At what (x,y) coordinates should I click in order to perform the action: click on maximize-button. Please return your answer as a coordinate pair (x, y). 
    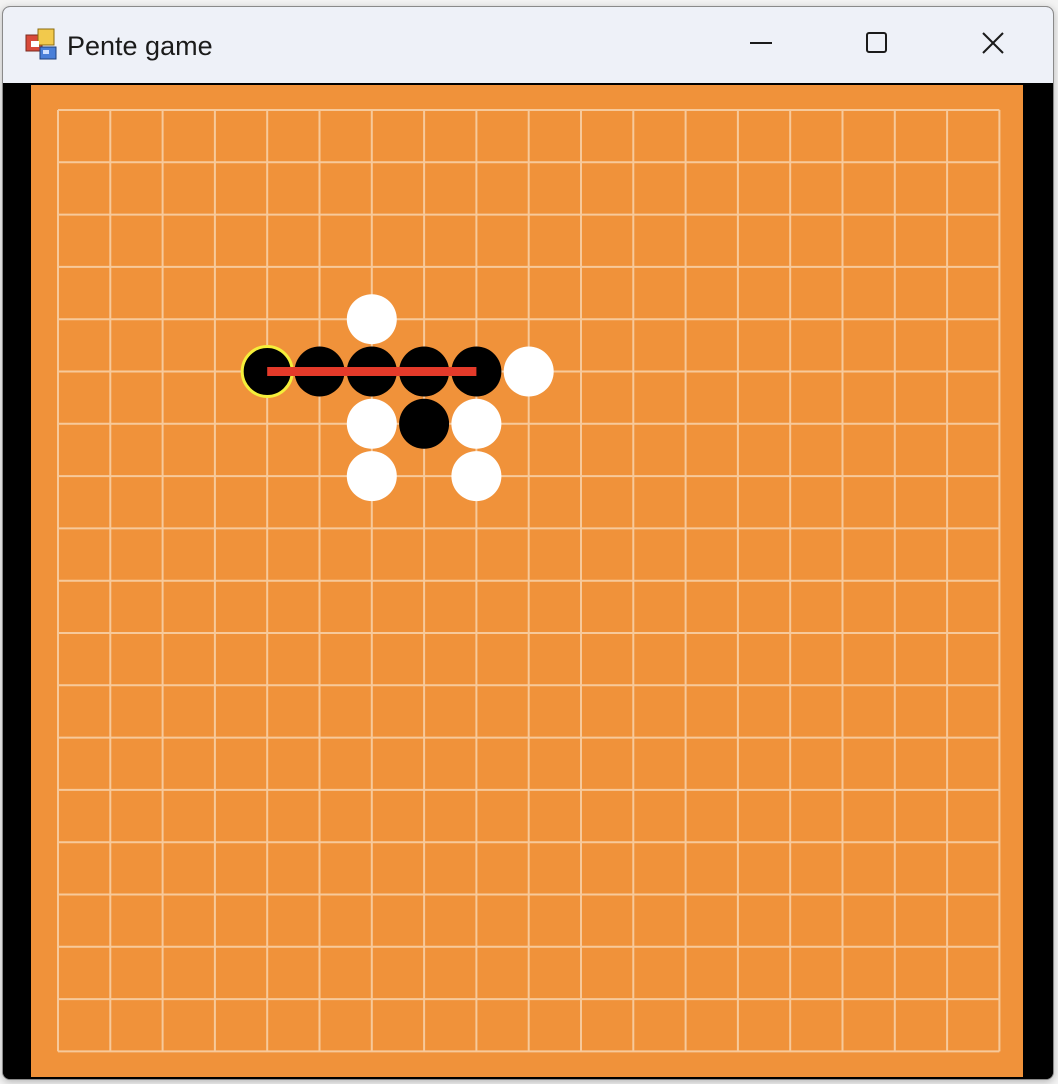
    Looking at the image, I should click on (877, 43).